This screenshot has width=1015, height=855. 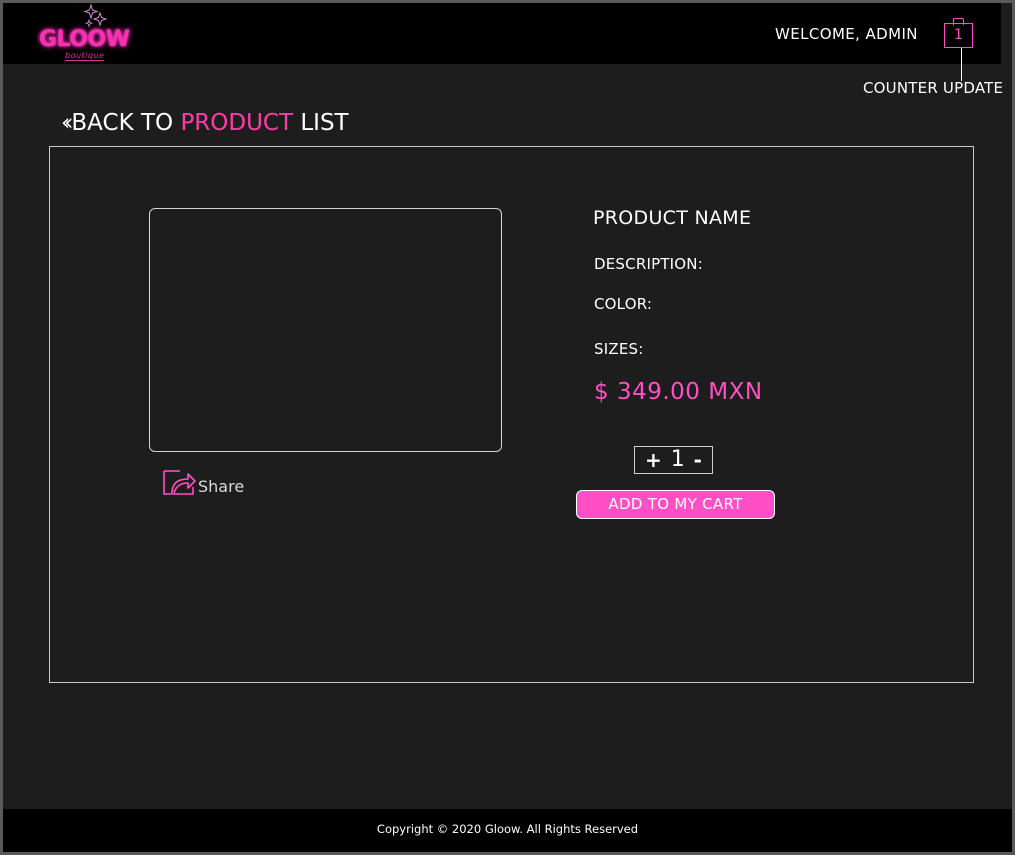 What do you see at coordinates (846, 34) in the screenshot?
I see `welcome-text: WELCOME, ADMIN` at bounding box center [846, 34].